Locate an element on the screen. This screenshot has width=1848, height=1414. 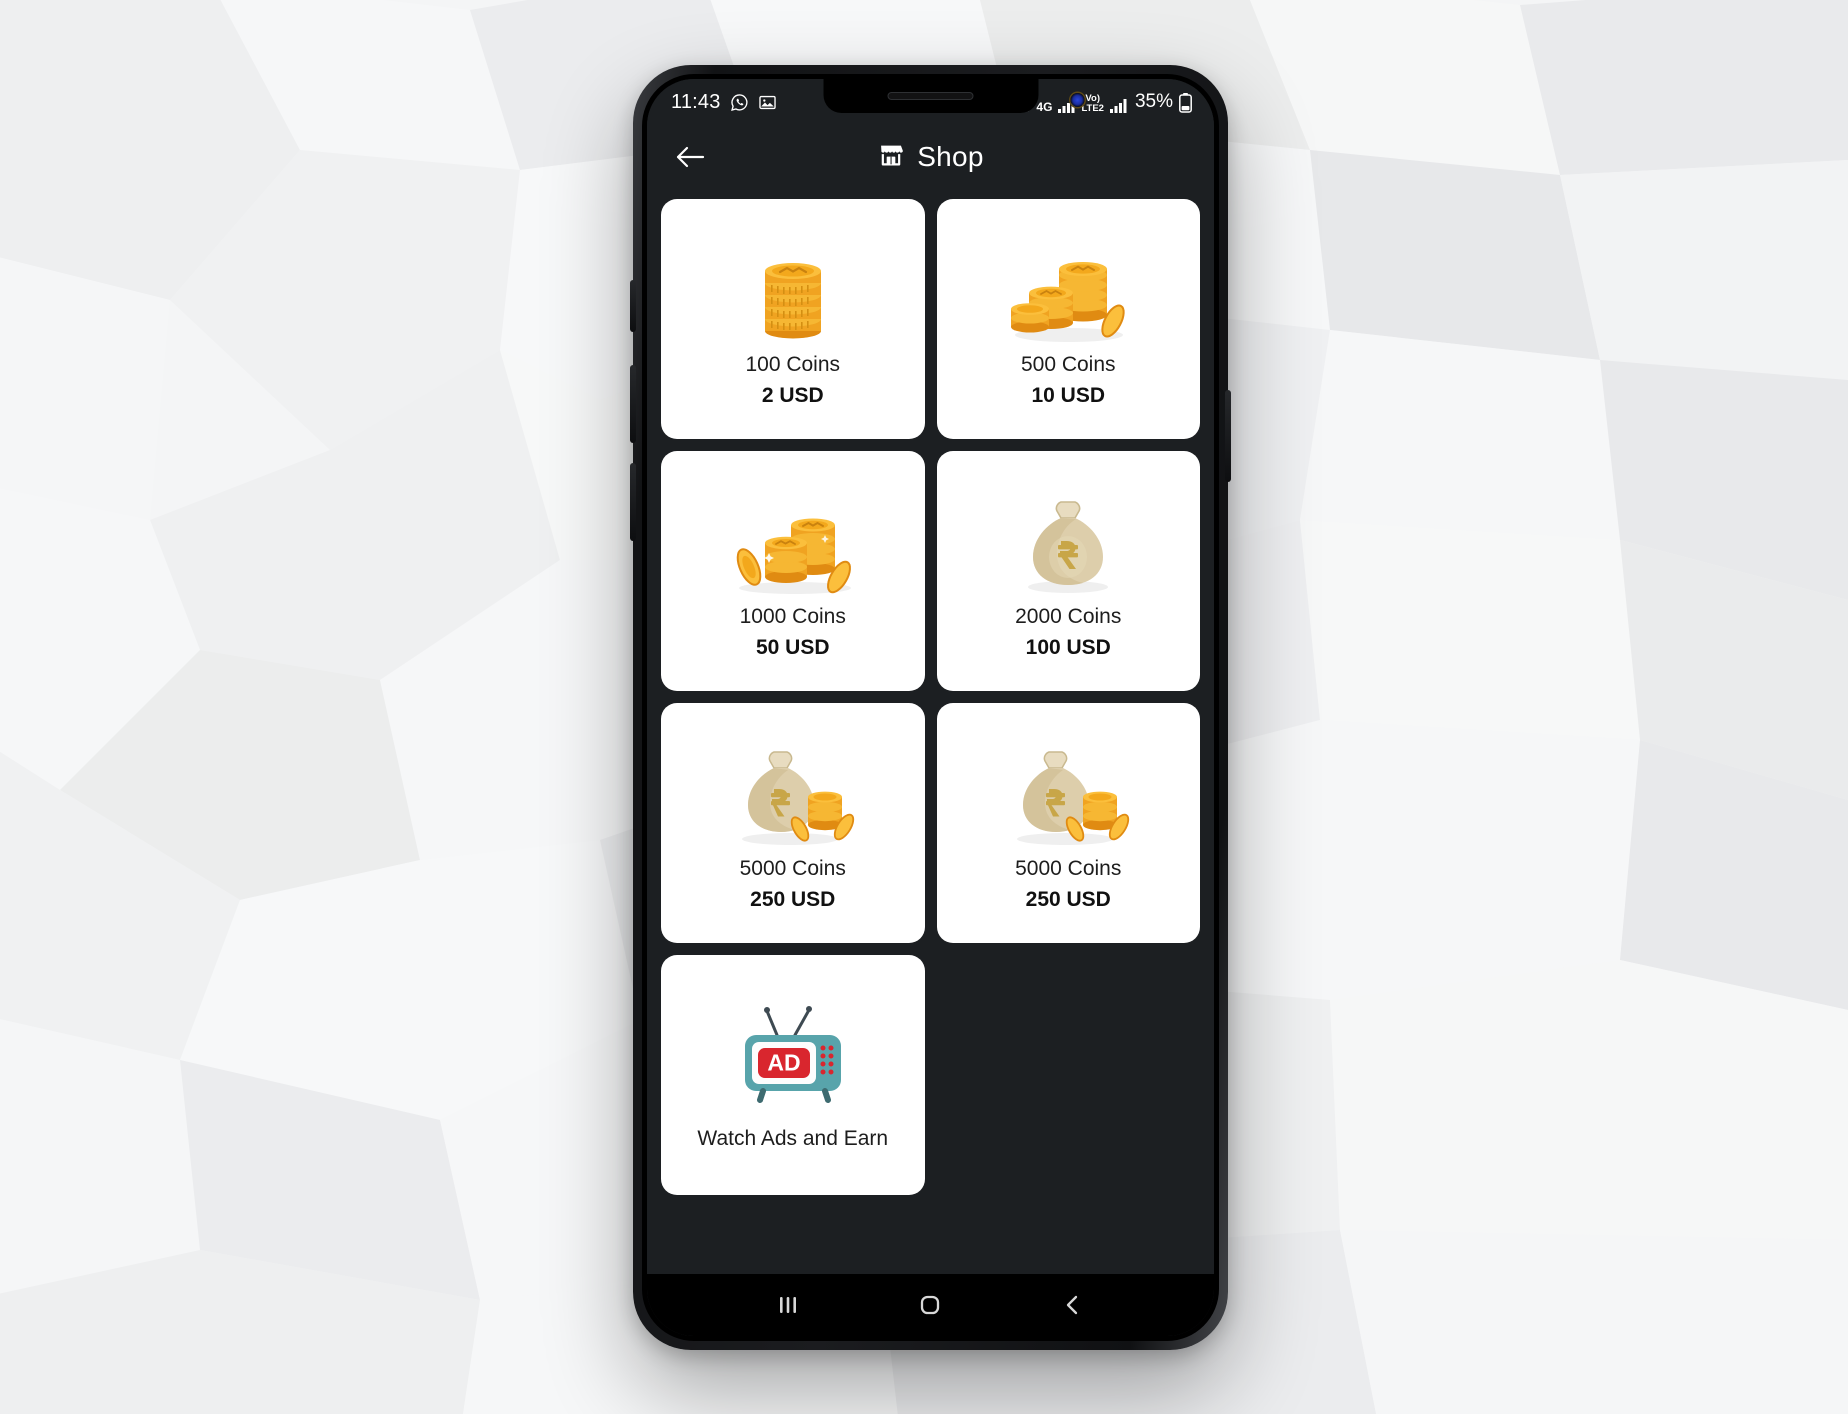
volume-up-button is located at coordinates (633, 502).